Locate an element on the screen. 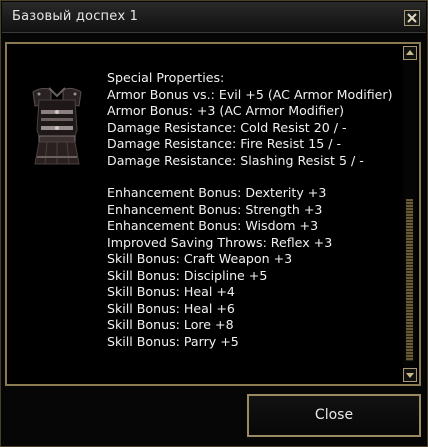 The height and width of the screenshot is (447, 428). property-line: Skill Bonus: Parry +5 is located at coordinates (173, 341).